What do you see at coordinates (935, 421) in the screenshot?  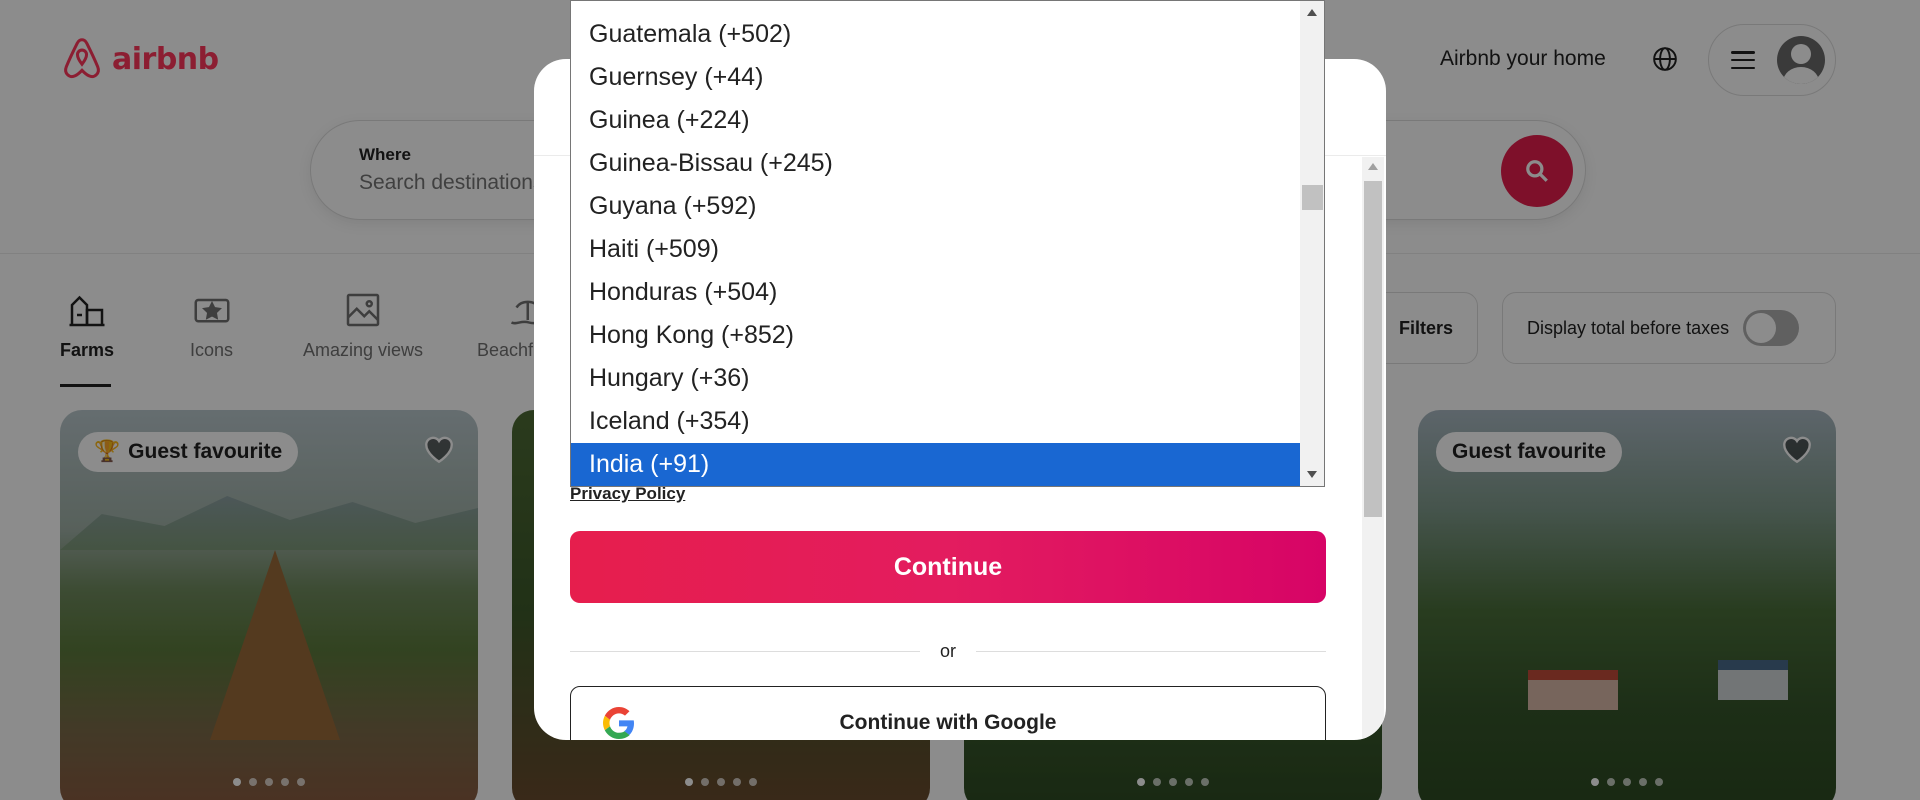 I see `country-option: Iceland (+354)` at bounding box center [935, 421].